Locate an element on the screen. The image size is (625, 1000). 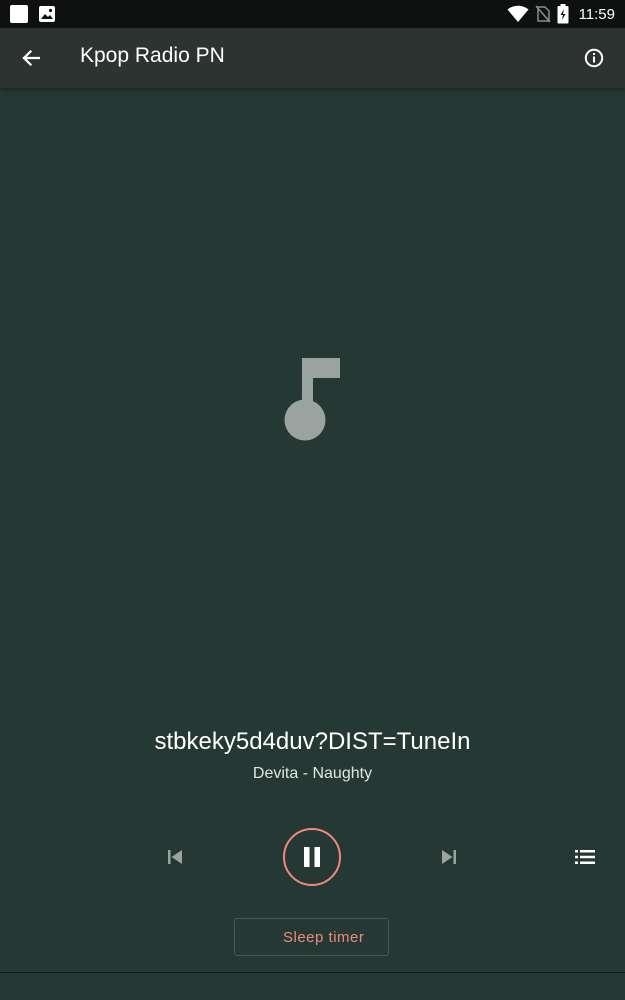
sleep-timer-button: Sleep timer is located at coordinates (311, 937).